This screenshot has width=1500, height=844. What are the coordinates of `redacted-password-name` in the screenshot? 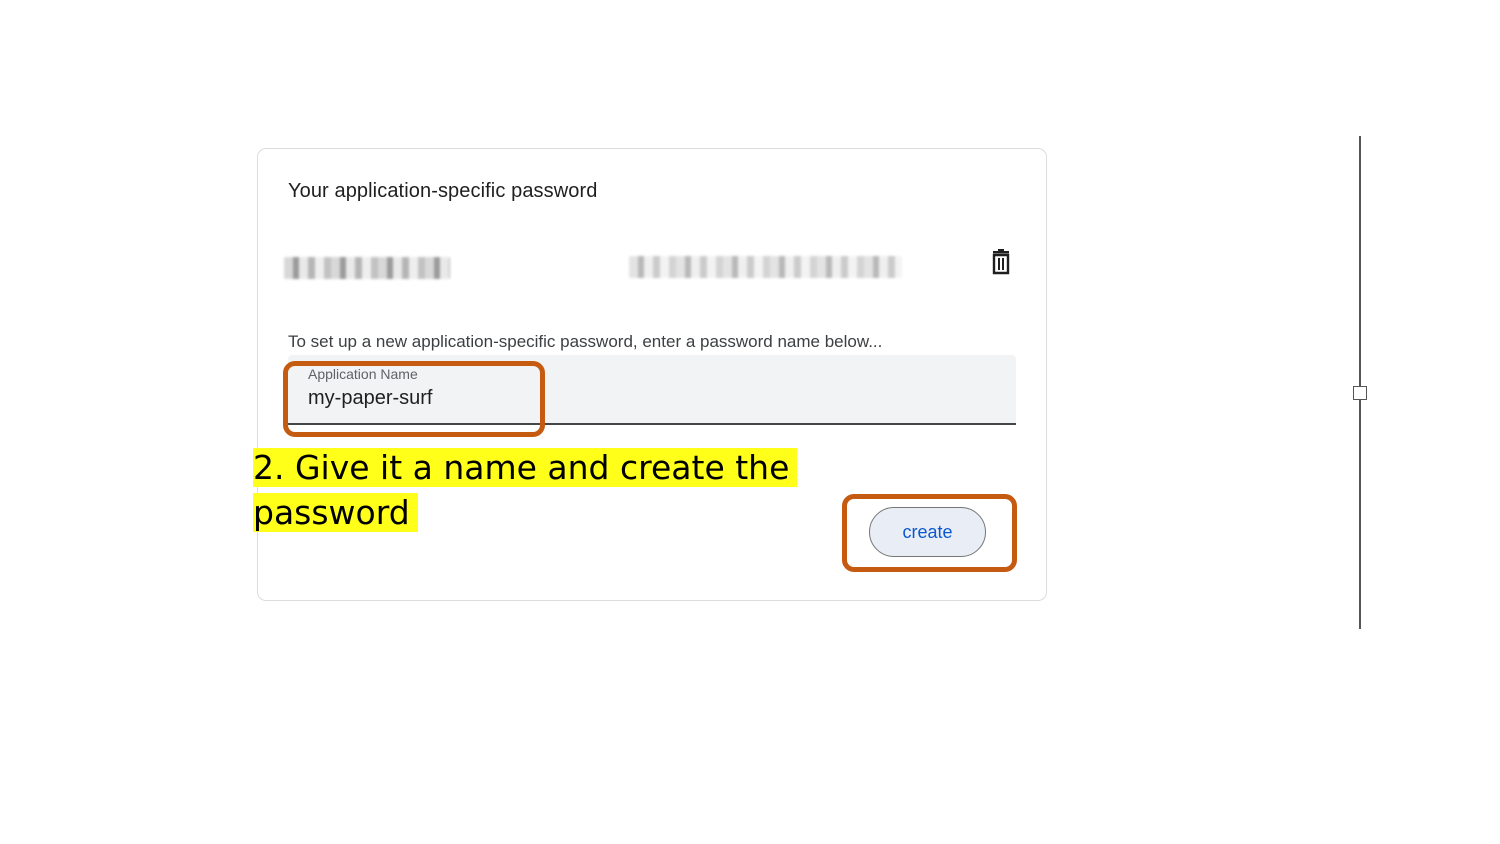 It's located at (367, 268).